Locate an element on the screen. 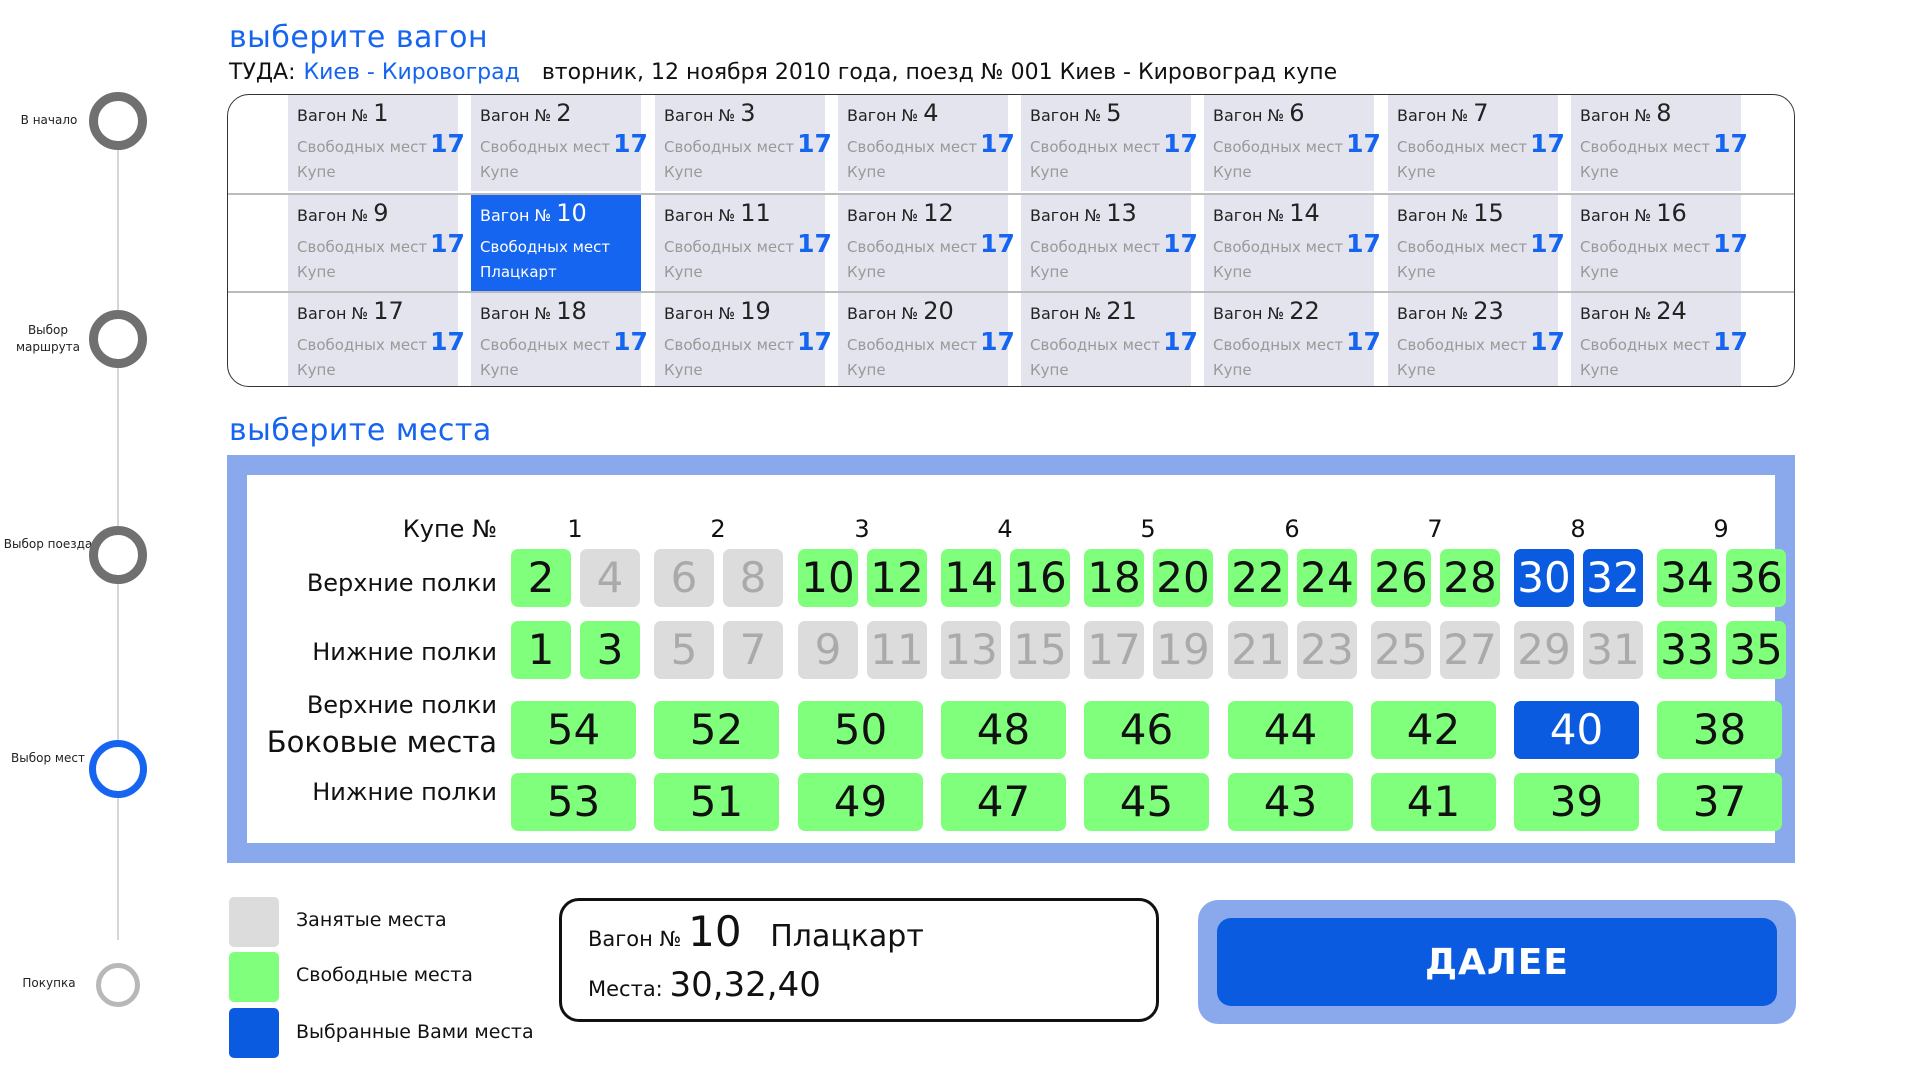  seat-24: 24 is located at coordinates (1327, 578).